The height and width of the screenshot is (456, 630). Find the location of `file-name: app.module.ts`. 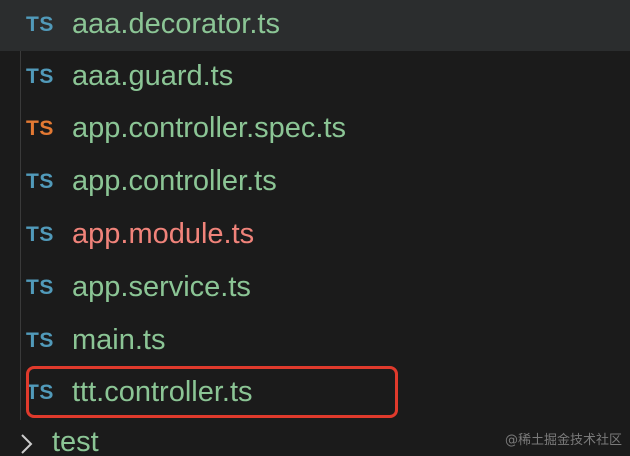

file-name: app.module.ts is located at coordinates (163, 234).